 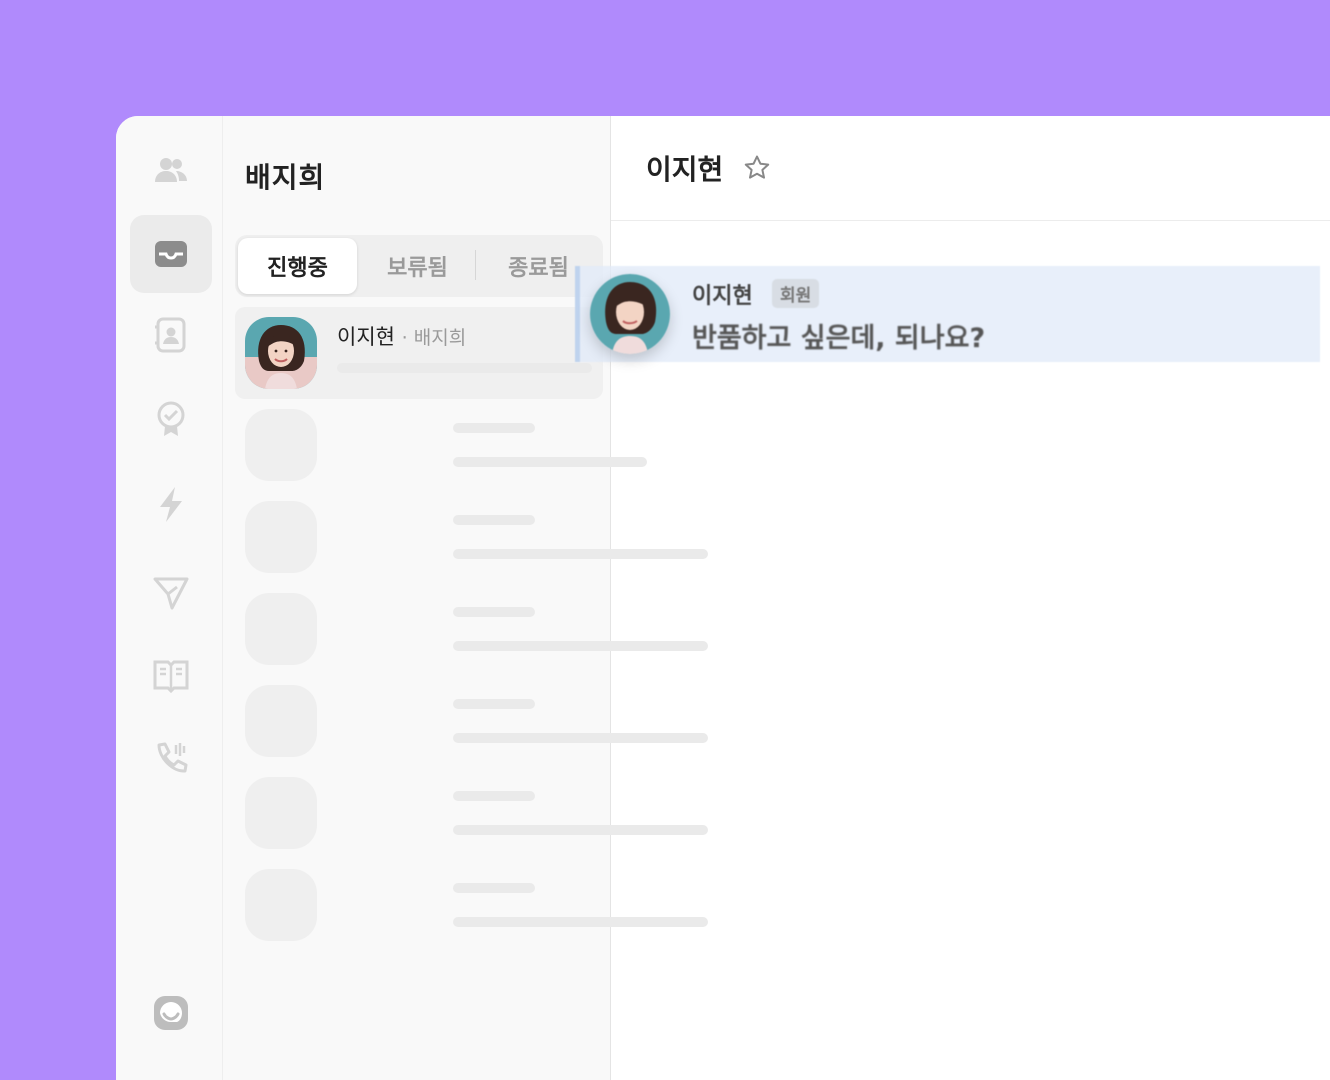 I want to click on chat-list-title: 배지희, so click(x=285, y=177).